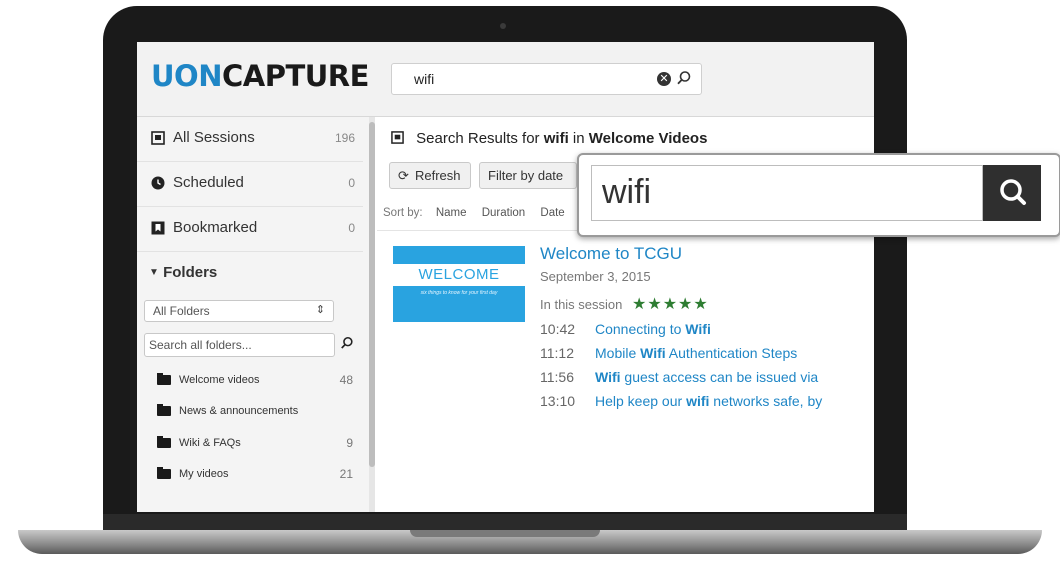 Image resolution: width=1060 pixels, height=563 pixels. Describe the element at coordinates (424, 79) in the screenshot. I see `search-value: wifi` at that location.